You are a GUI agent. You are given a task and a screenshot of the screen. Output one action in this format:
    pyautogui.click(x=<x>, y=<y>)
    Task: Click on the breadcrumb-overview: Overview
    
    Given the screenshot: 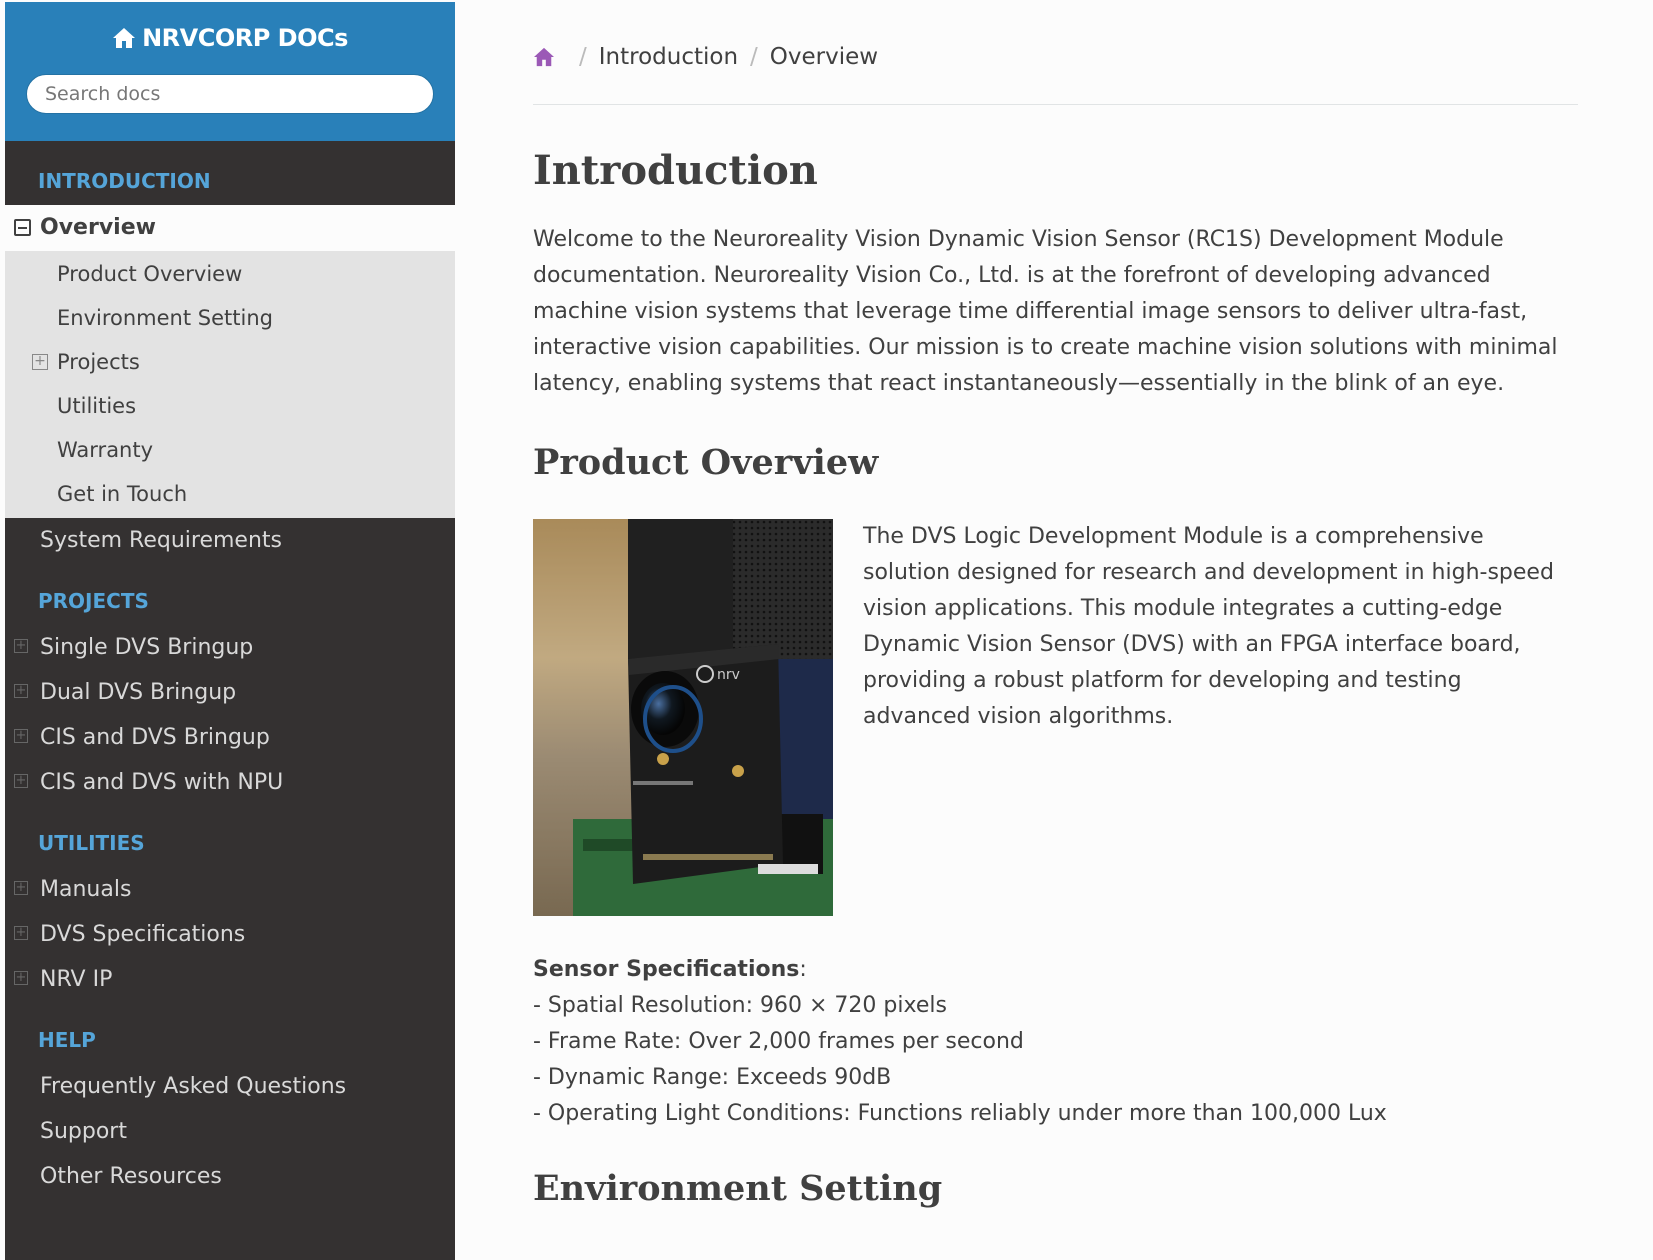 What is the action you would take?
    pyautogui.click(x=824, y=57)
    